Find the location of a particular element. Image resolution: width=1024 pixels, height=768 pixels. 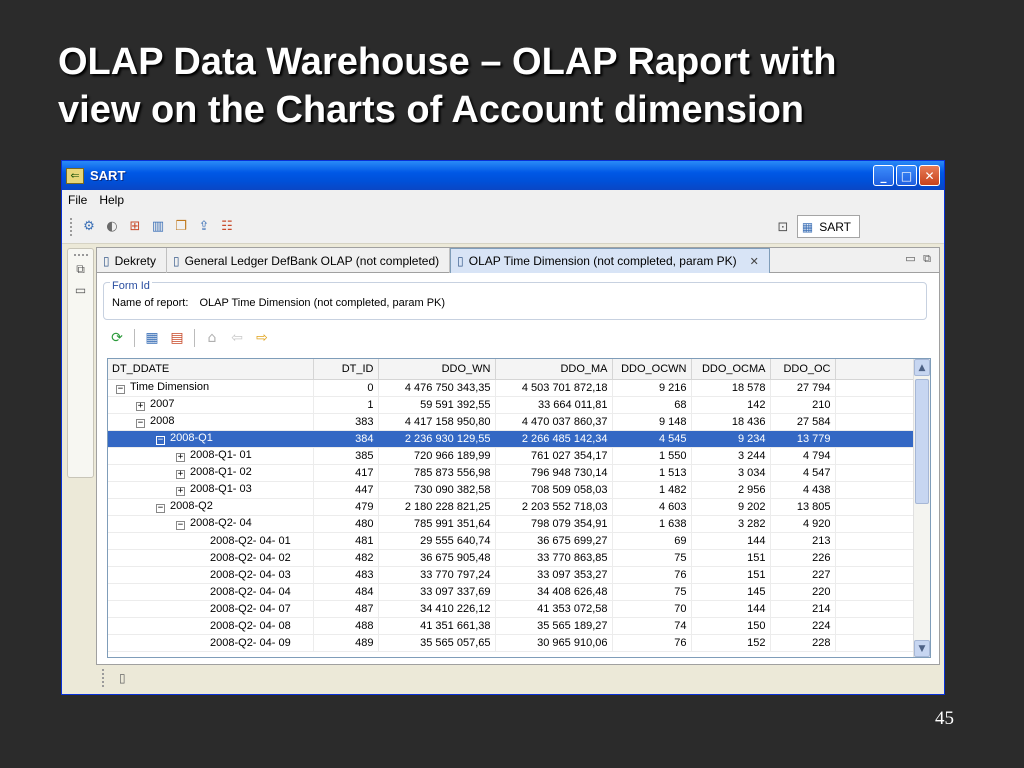

tab-dekrety: ▯ Dekrety is located at coordinates (132, 260).